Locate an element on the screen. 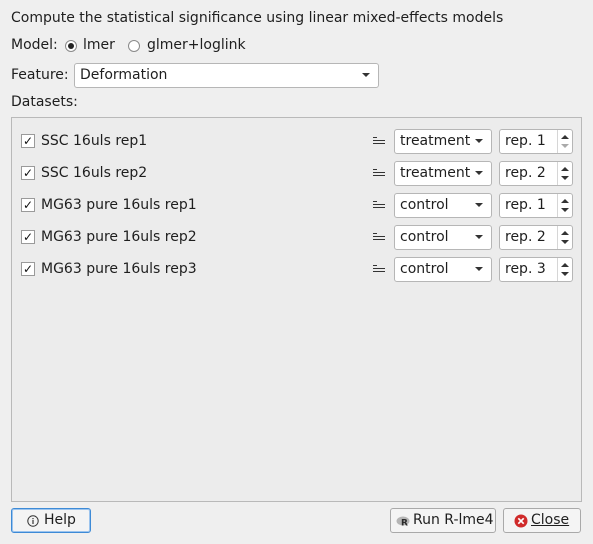 Image resolution: width=593 pixels, height=544 pixels. feature-label: Feature: is located at coordinates (40, 75).